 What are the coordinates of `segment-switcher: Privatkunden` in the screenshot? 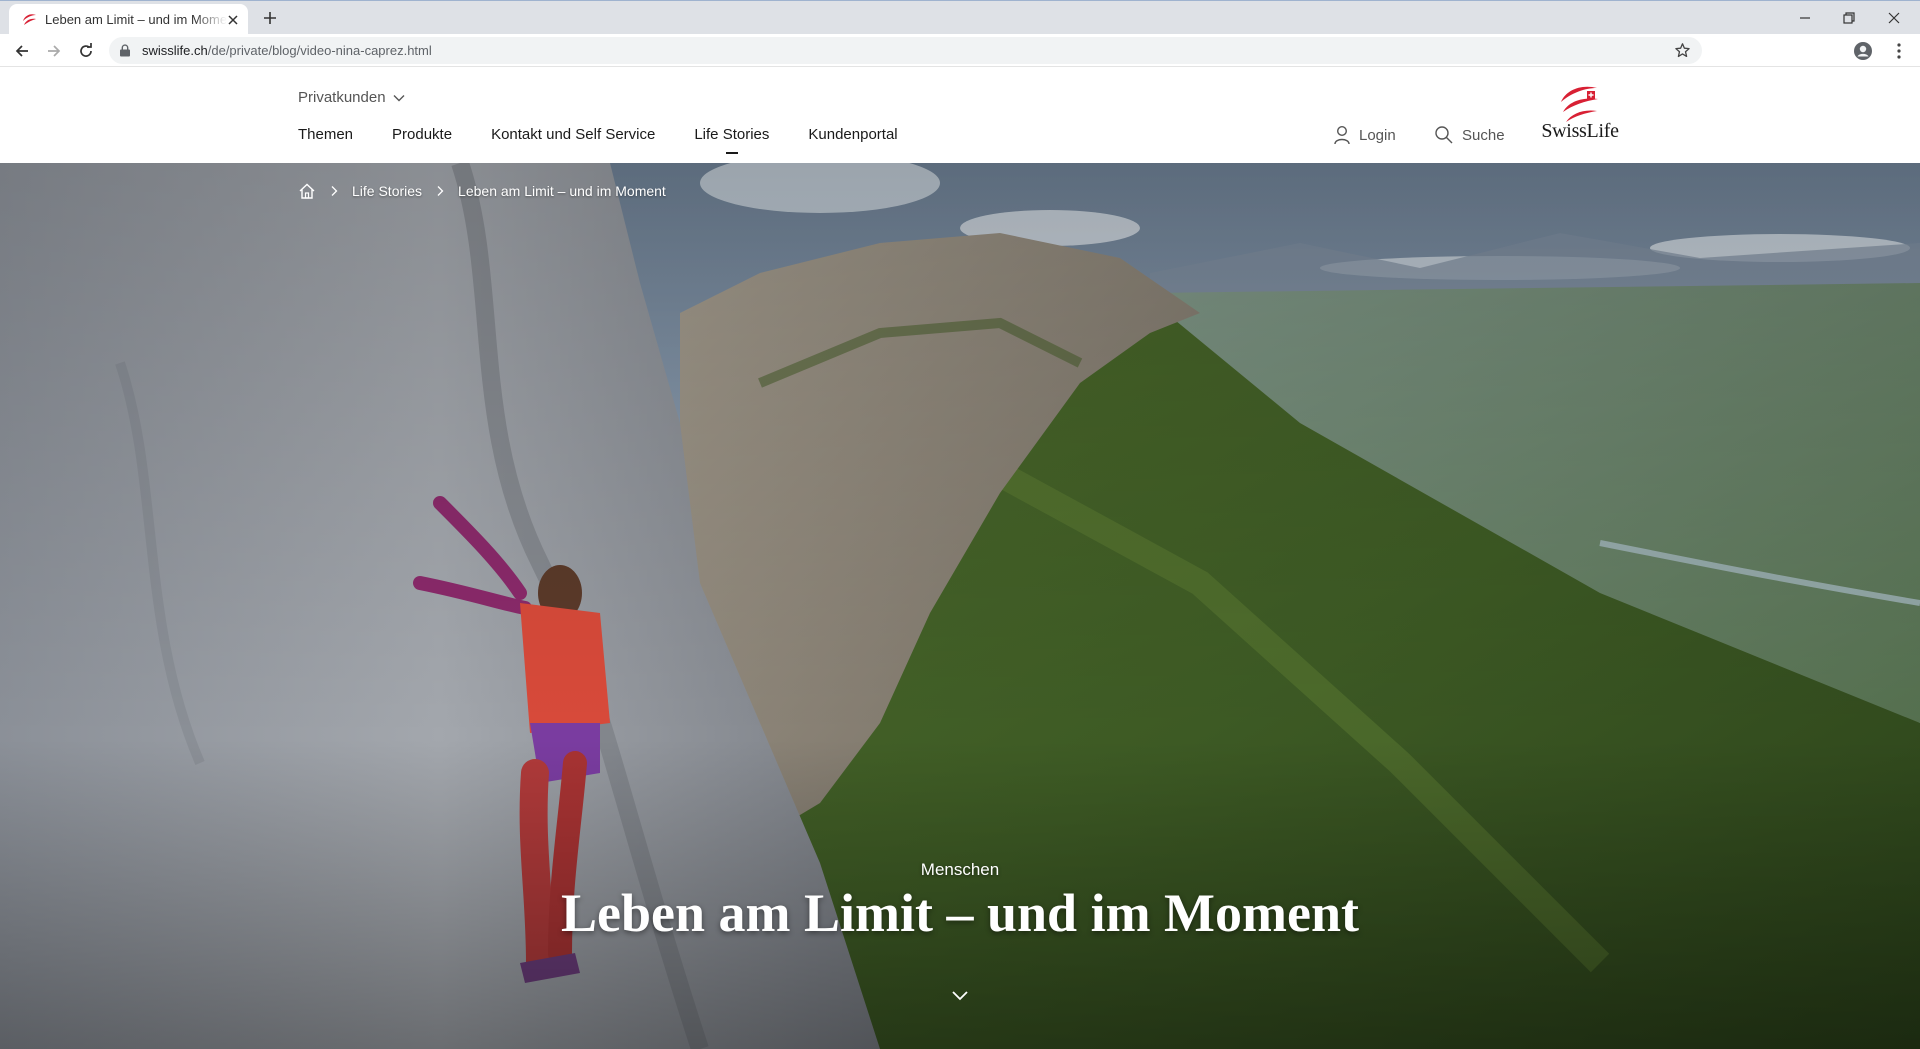 It's located at (352, 97).